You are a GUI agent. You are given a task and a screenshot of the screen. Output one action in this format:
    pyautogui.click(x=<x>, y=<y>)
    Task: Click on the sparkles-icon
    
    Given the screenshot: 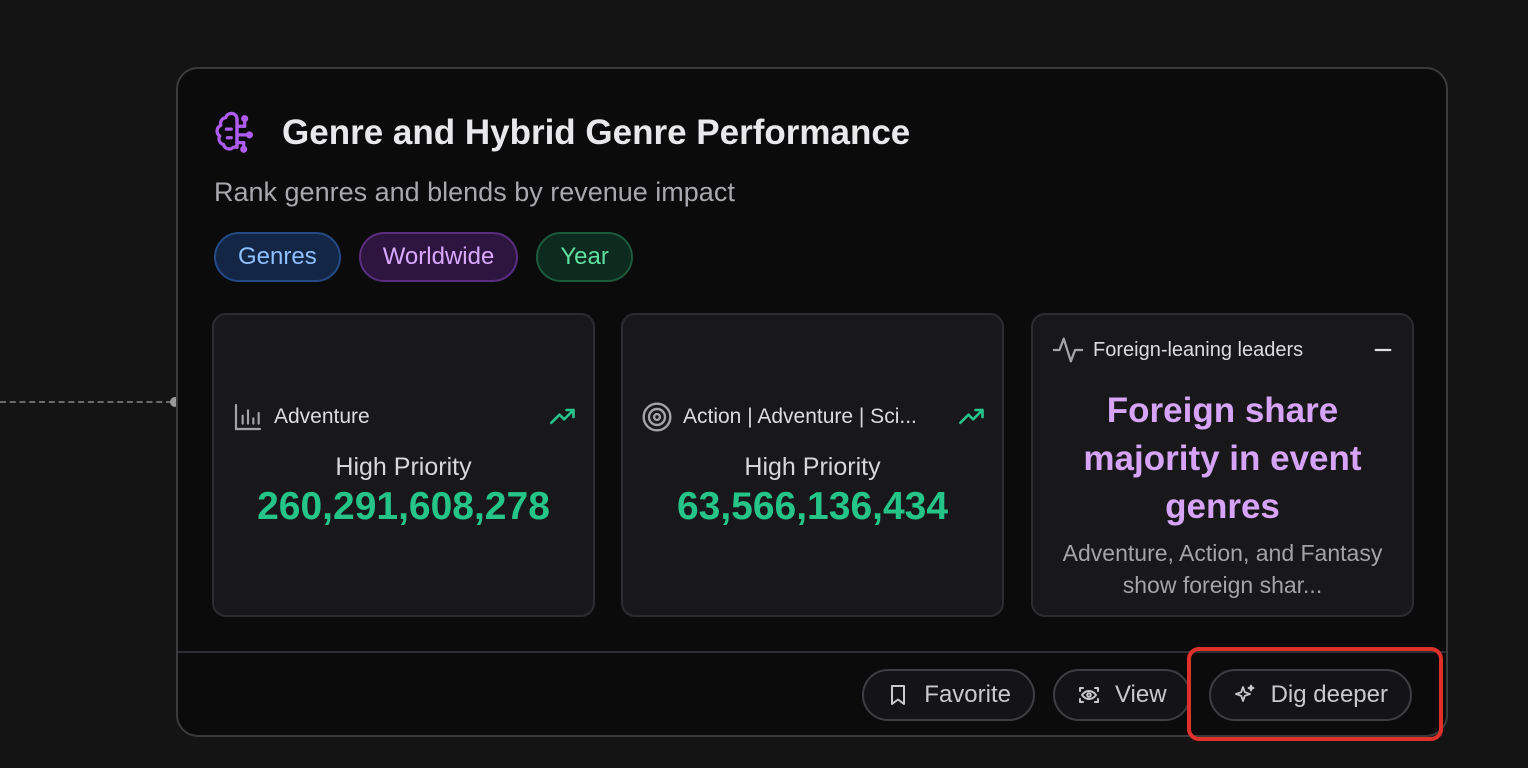 What is the action you would take?
    pyautogui.click(x=1244, y=693)
    